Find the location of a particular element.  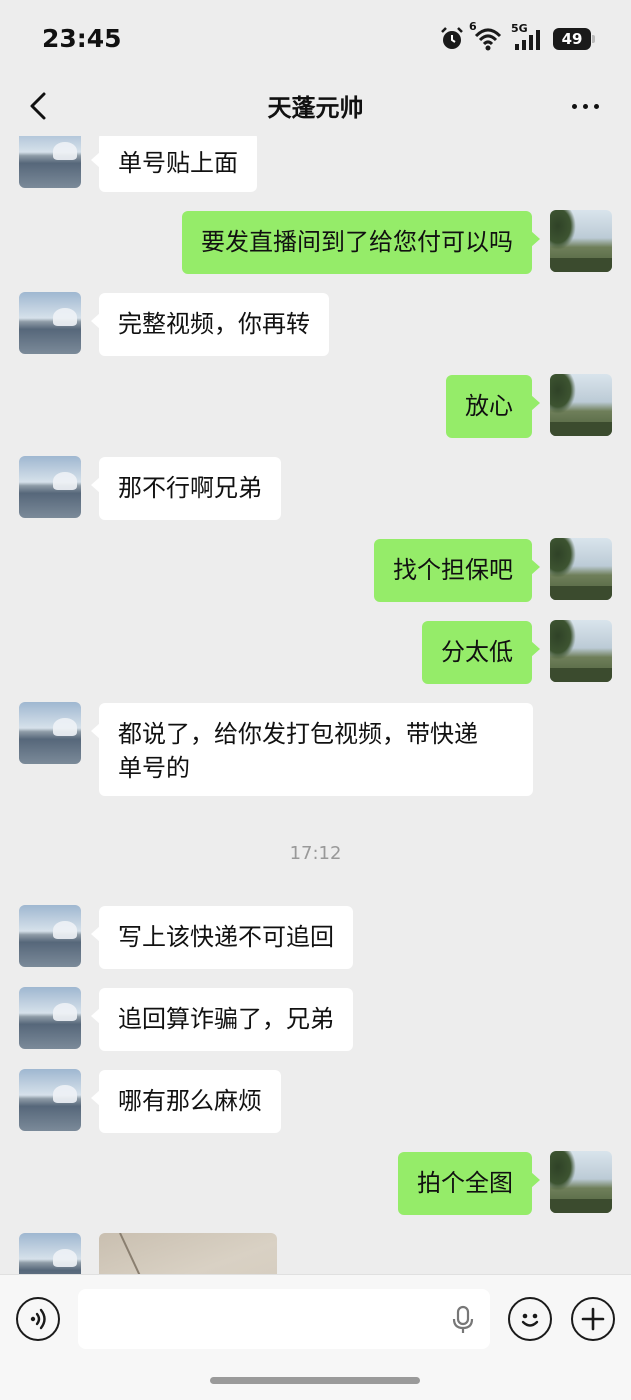

message-row: 单号贴上面 is located at coordinates (315, 166).